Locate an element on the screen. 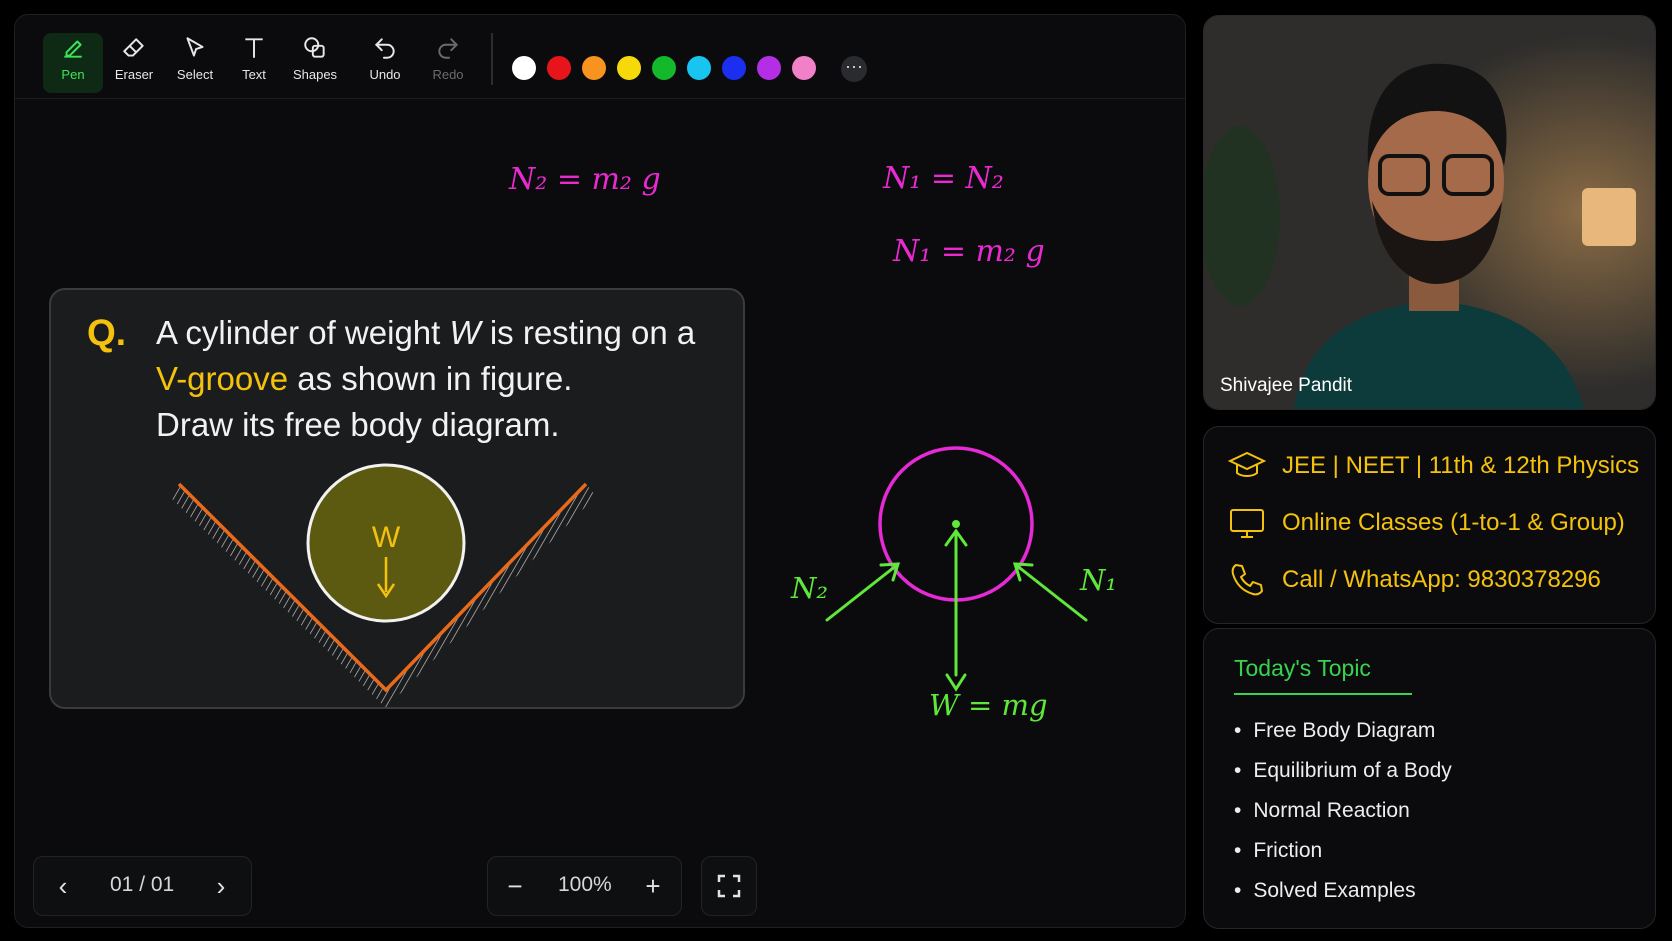 This screenshot has width=1672, height=941. fbd-force-arrows is located at coordinates (956, 610).